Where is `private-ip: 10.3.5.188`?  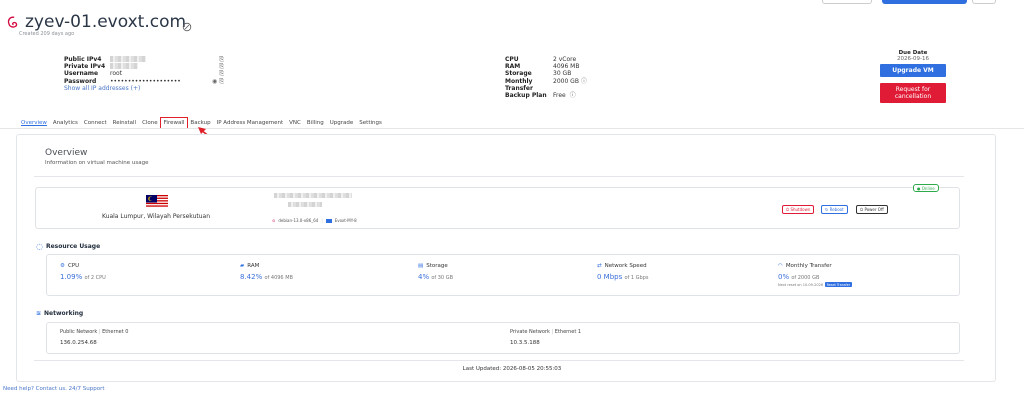
private-ip: 10.3.5.188 is located at coordinates (525, 343).